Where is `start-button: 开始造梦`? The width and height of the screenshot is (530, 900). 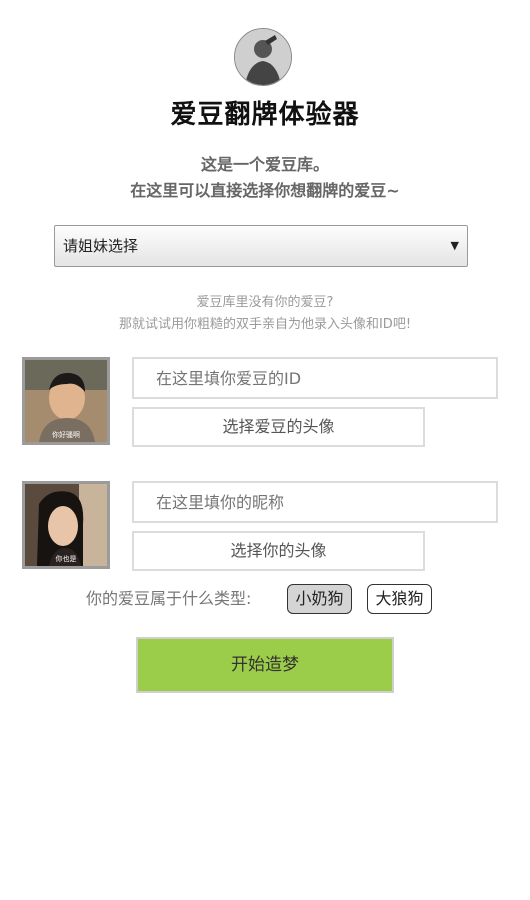
start-button: 开始造梦 is located at coordinates (265, 665).